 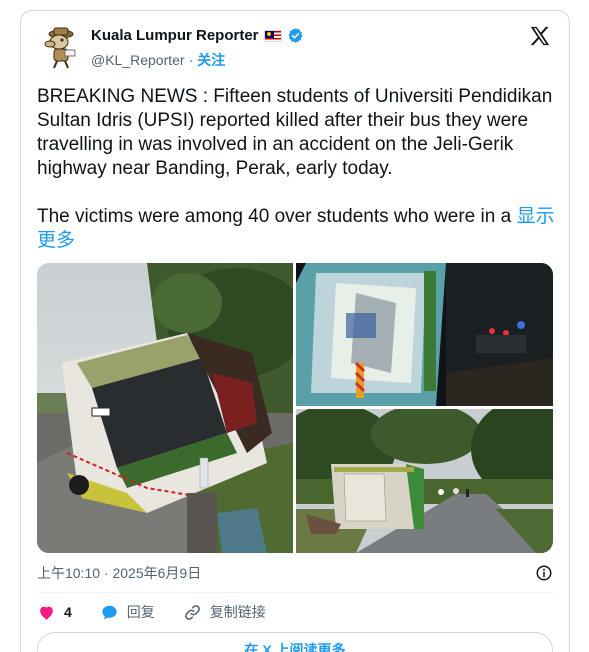 What do you see at coordinates (295, 35) in the screenshot?
I see `verified-badge-icon` at bounding box center [295, 35].